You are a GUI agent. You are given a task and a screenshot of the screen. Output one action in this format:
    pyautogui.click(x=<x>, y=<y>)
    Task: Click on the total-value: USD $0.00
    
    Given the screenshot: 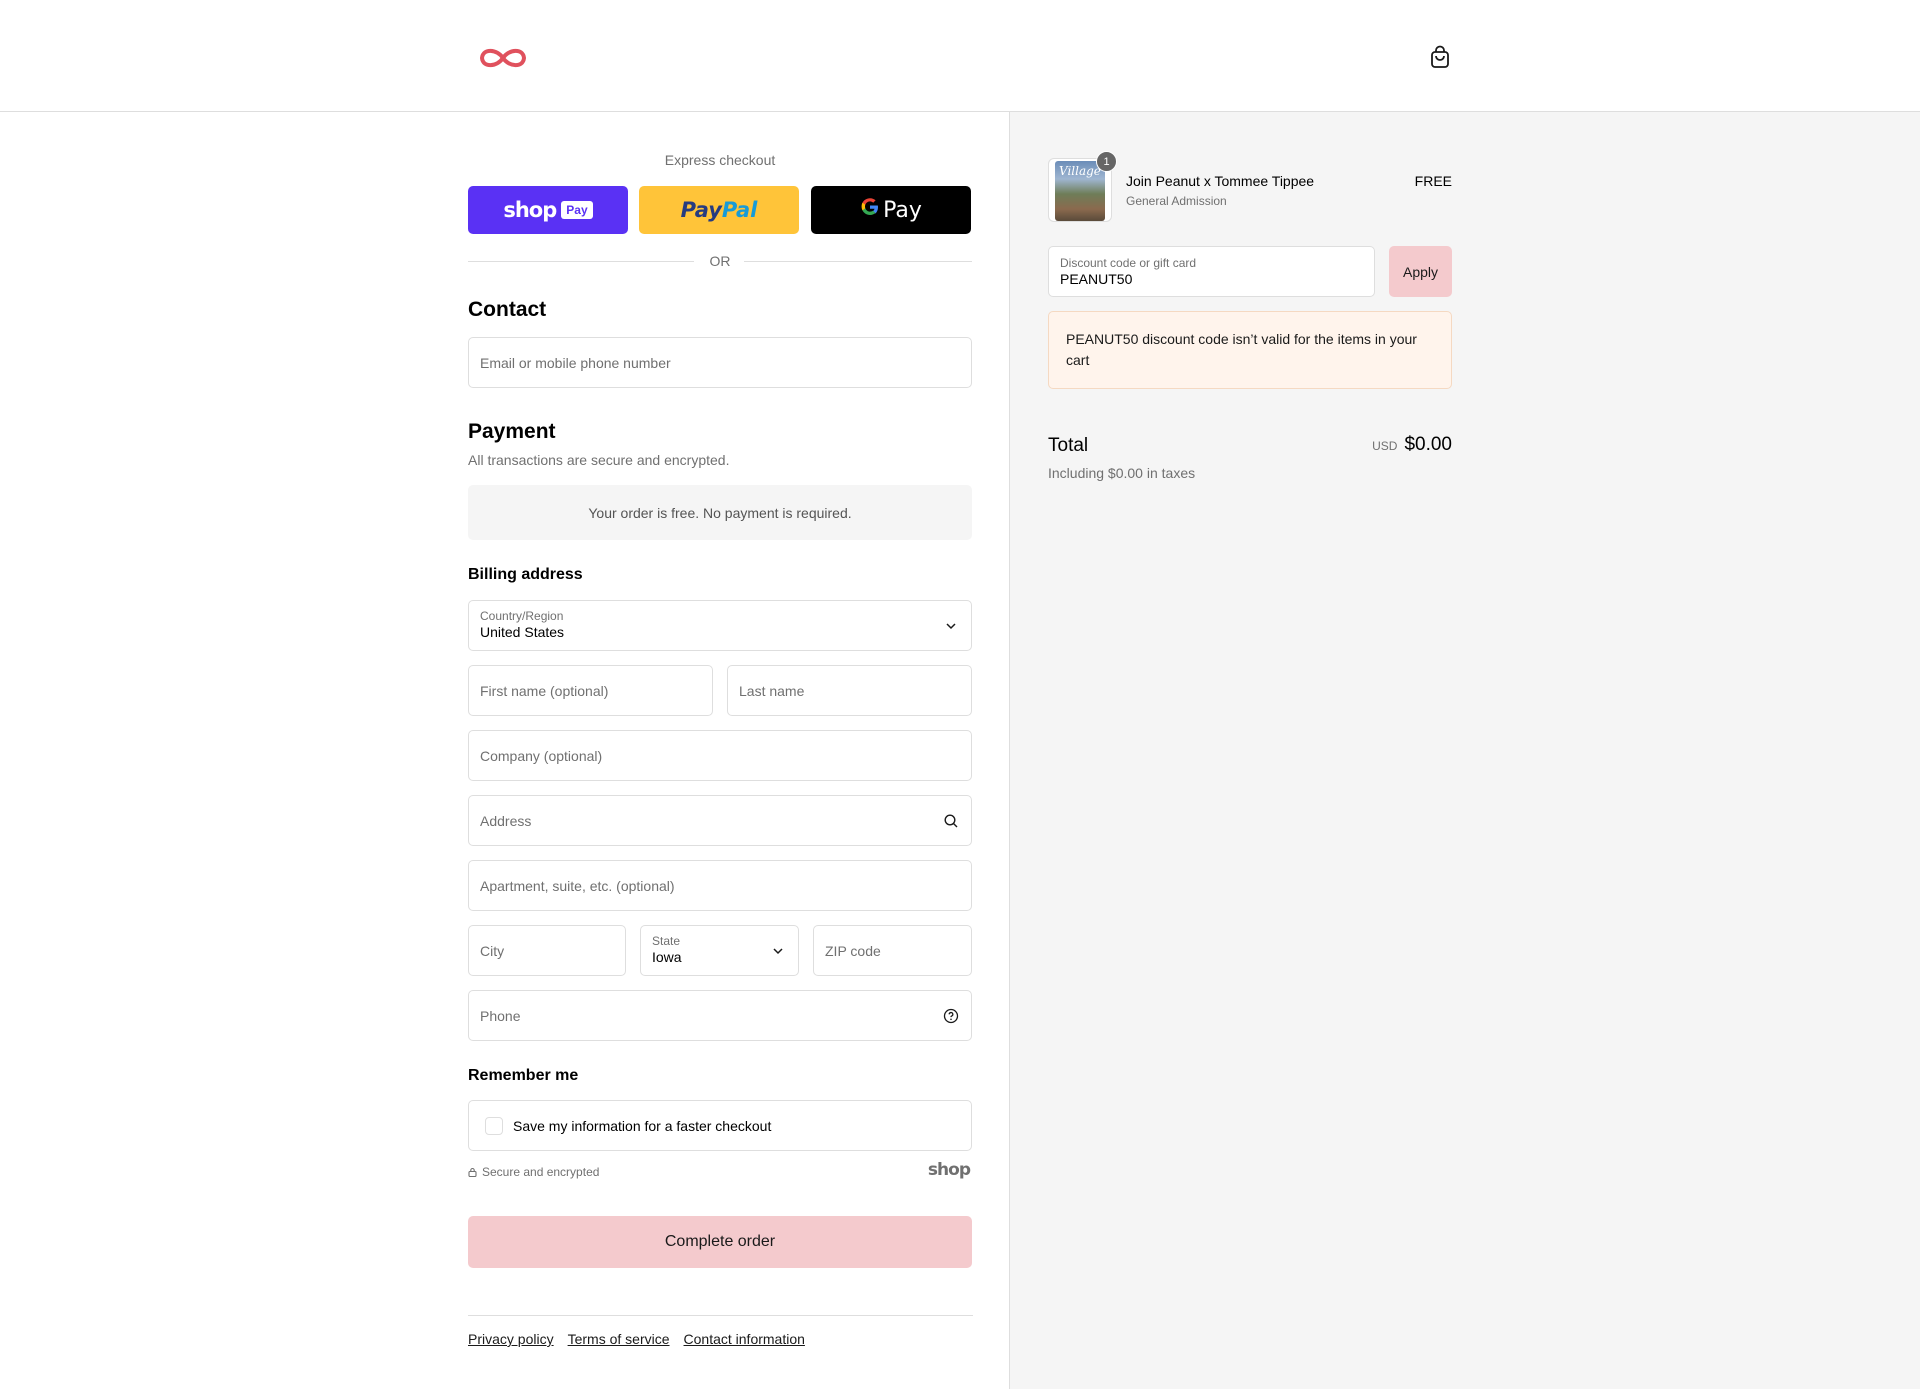 What is the action you would take?
    pyautogui.click(x=1412, y=445)
    